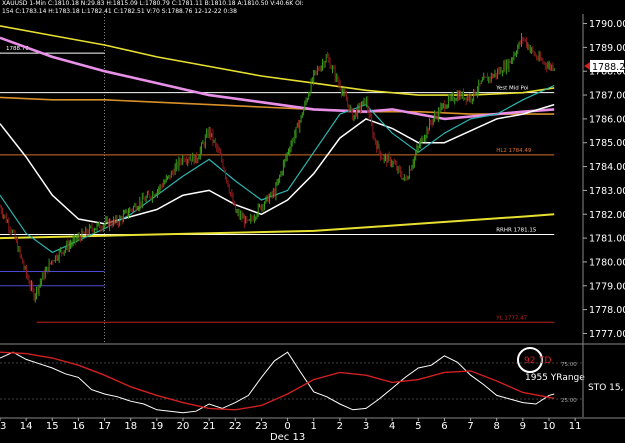 This screenshot has width=625, height=443. Describe the element at coordinates (314, 426) in the screenshot. I see `x-tick-label: 1` at that location.